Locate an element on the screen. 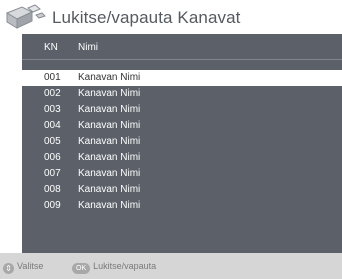  channel-number: 003 is located at coordinates (52, 109).